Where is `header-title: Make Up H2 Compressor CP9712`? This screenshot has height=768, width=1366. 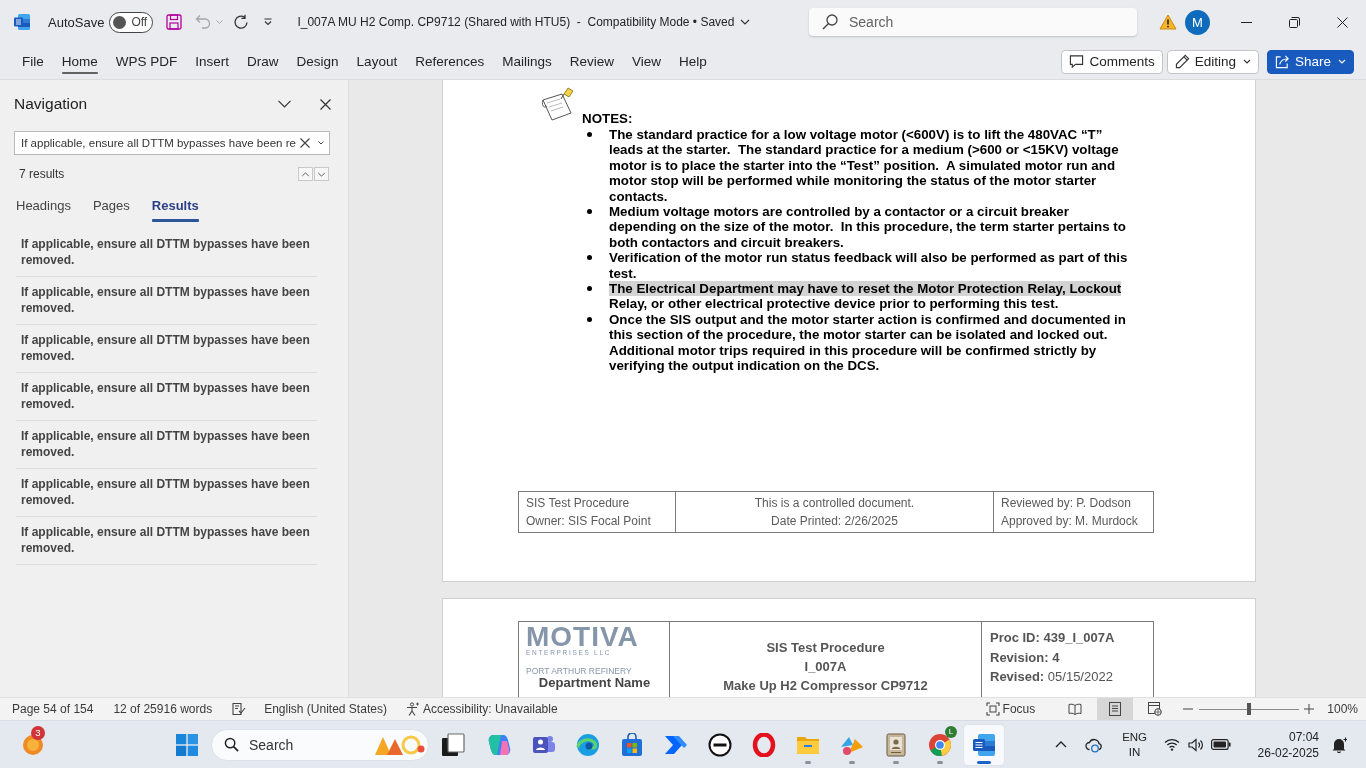
header-title: Make Up H2 Compressor CP9712 is located at coordinates (825, 686).